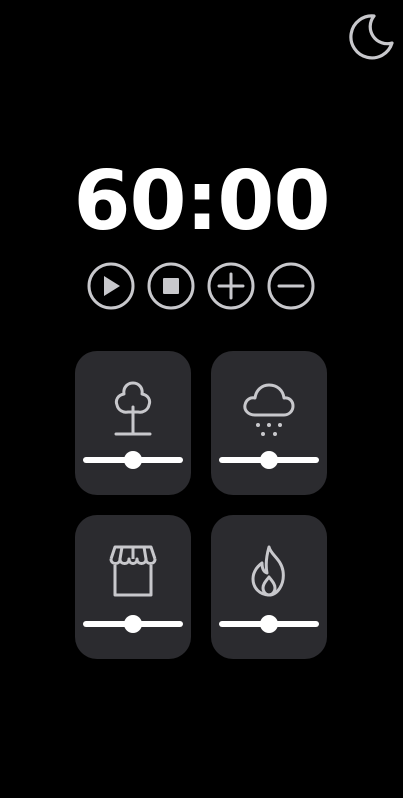 Image resolution: width=403 pixels, height=798 pixels. I want to click on subtract-time-button, so click(291, 286).